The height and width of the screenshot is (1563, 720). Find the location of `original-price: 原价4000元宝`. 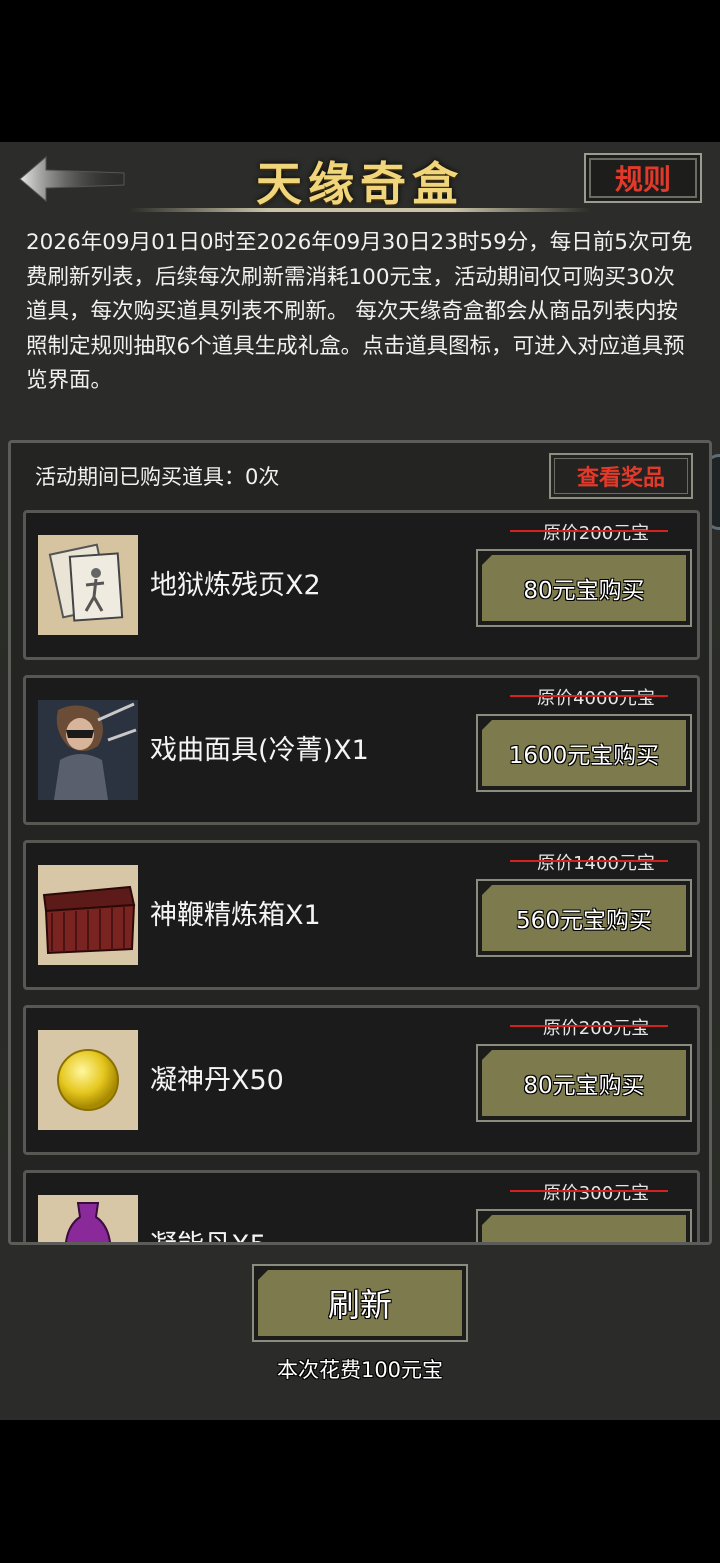

original-price: 原价4000元宝 is located at coordinates (596, 697).